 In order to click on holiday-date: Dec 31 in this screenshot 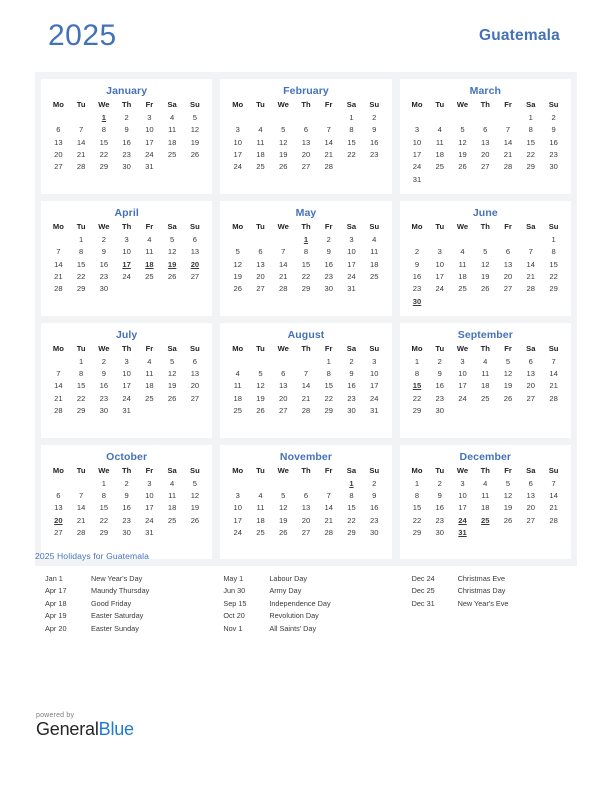, I will do `click(423, 603)`.